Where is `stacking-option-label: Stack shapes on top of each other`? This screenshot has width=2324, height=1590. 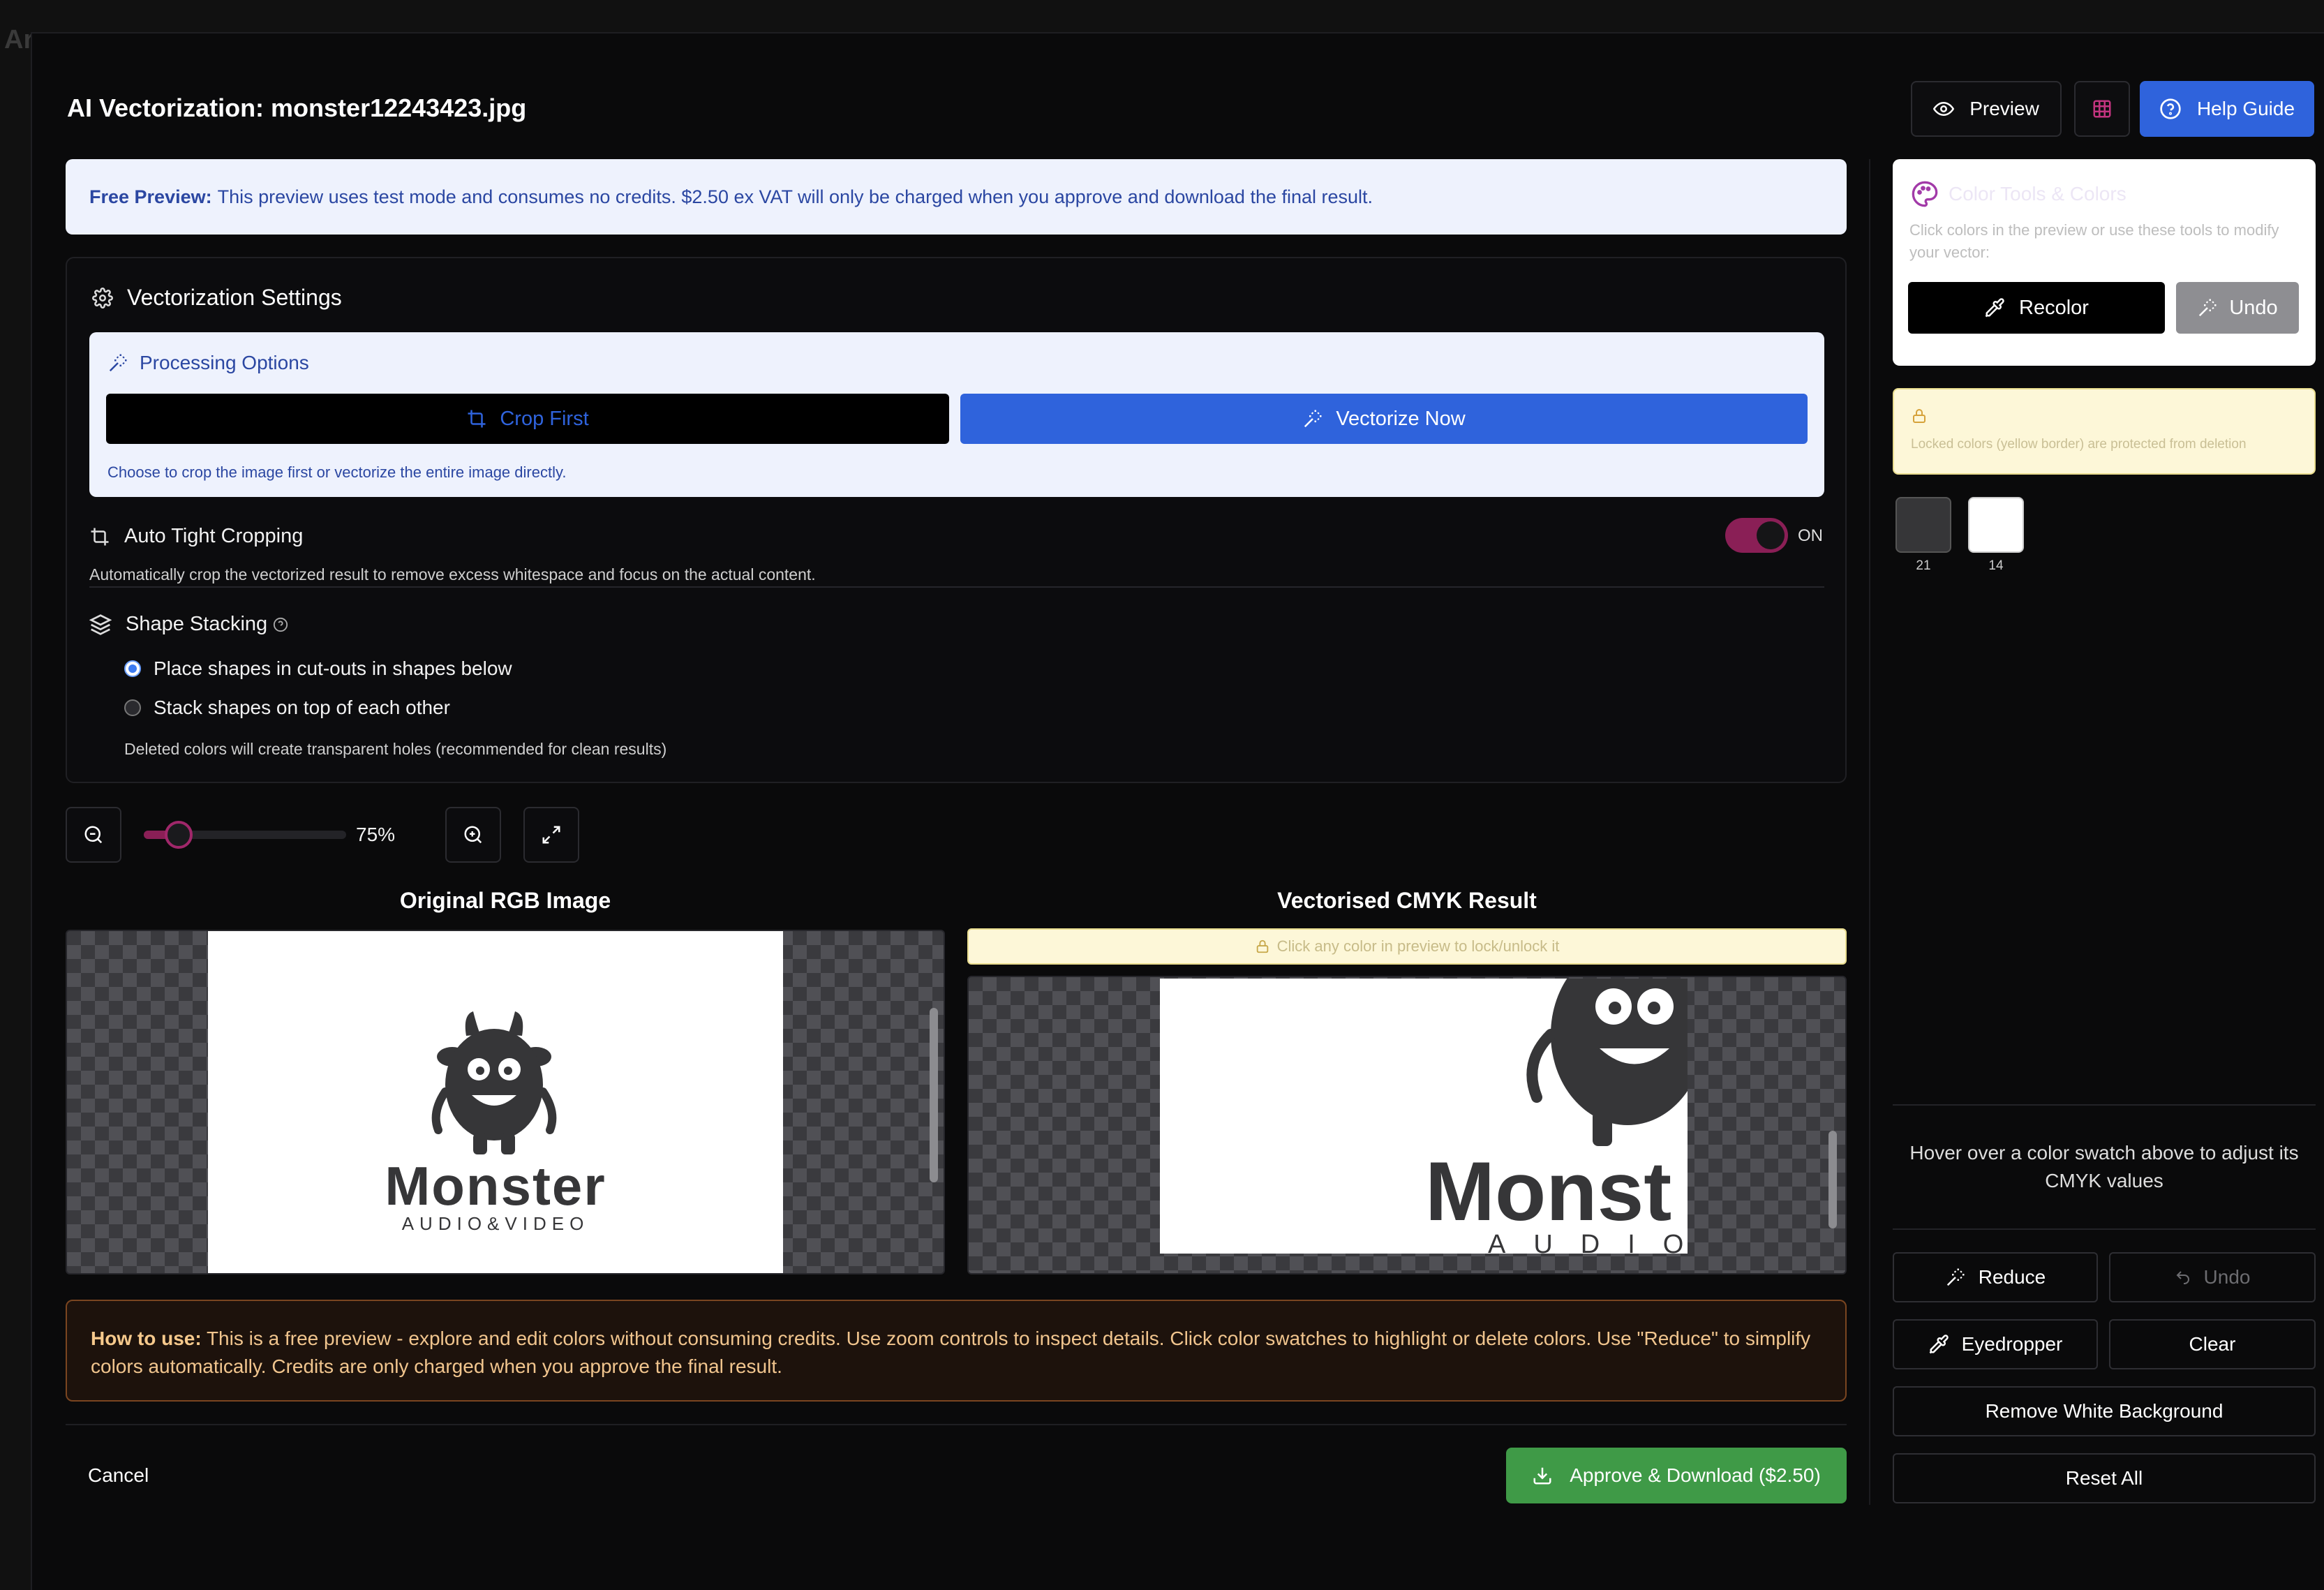
stacking-option-label: Stack shapes on top of each other is located at coordinates (302, 707).